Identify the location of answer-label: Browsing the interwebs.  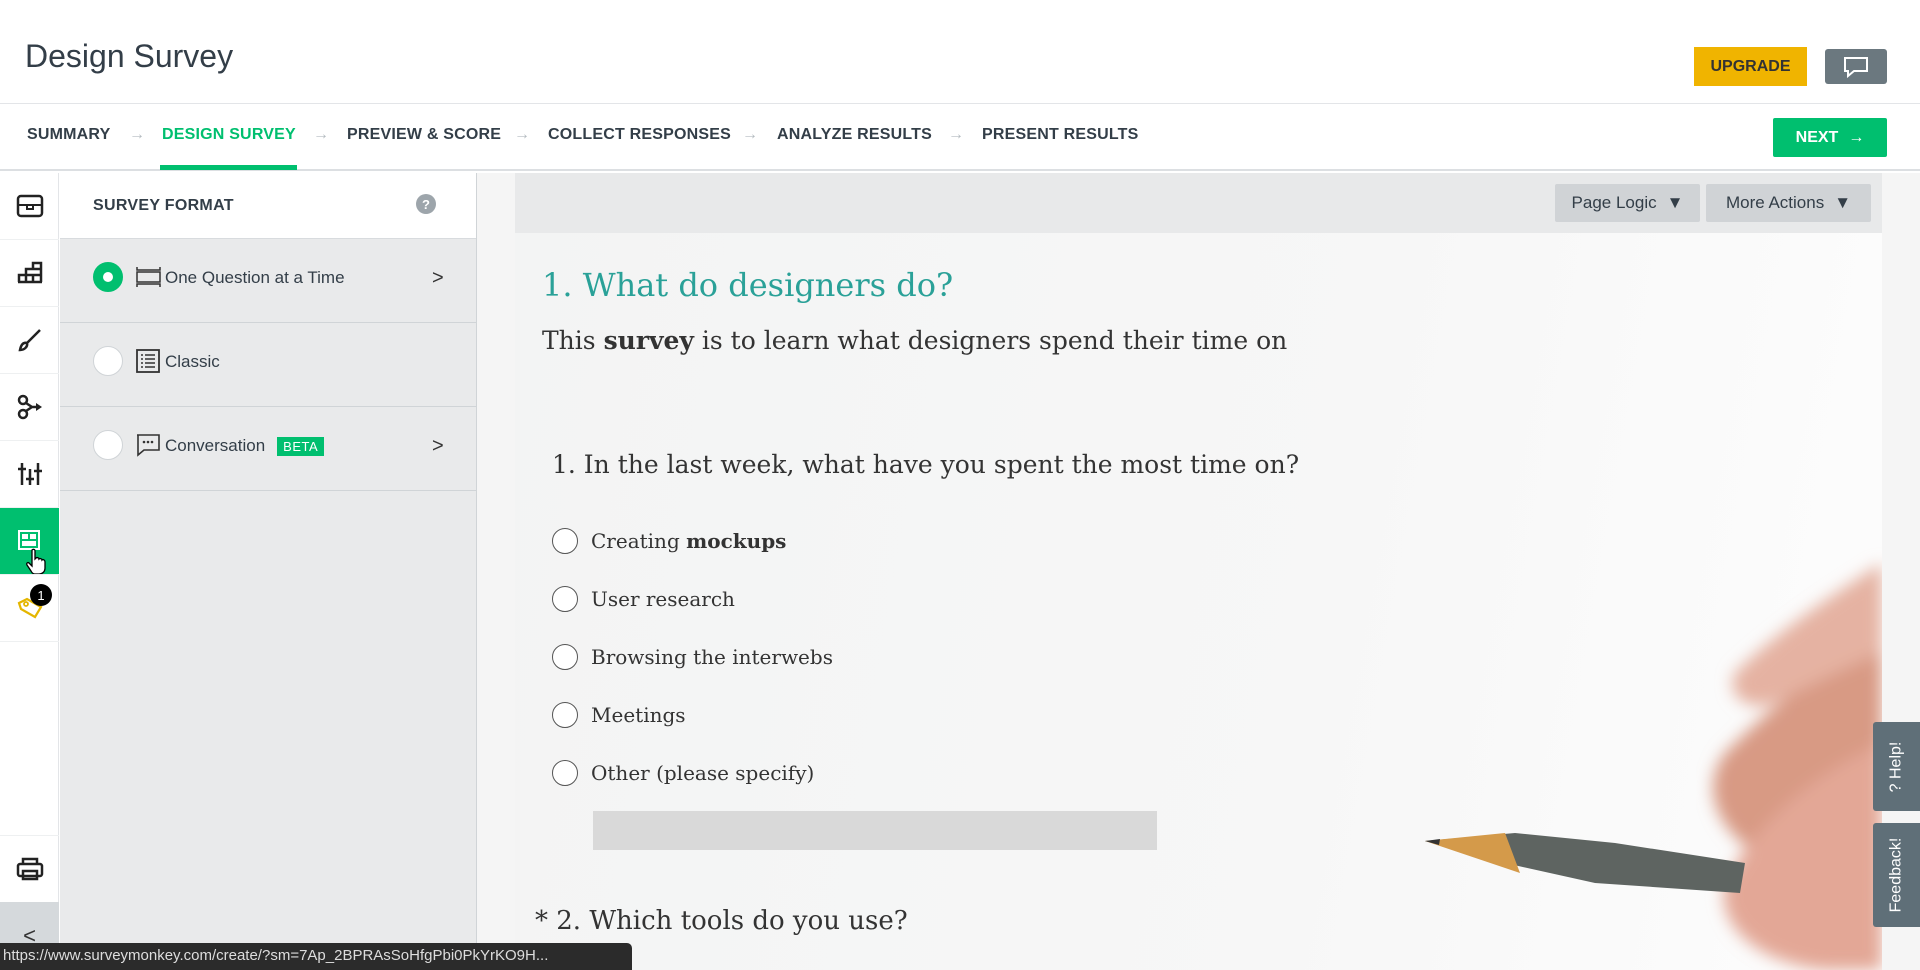
(712, 657).